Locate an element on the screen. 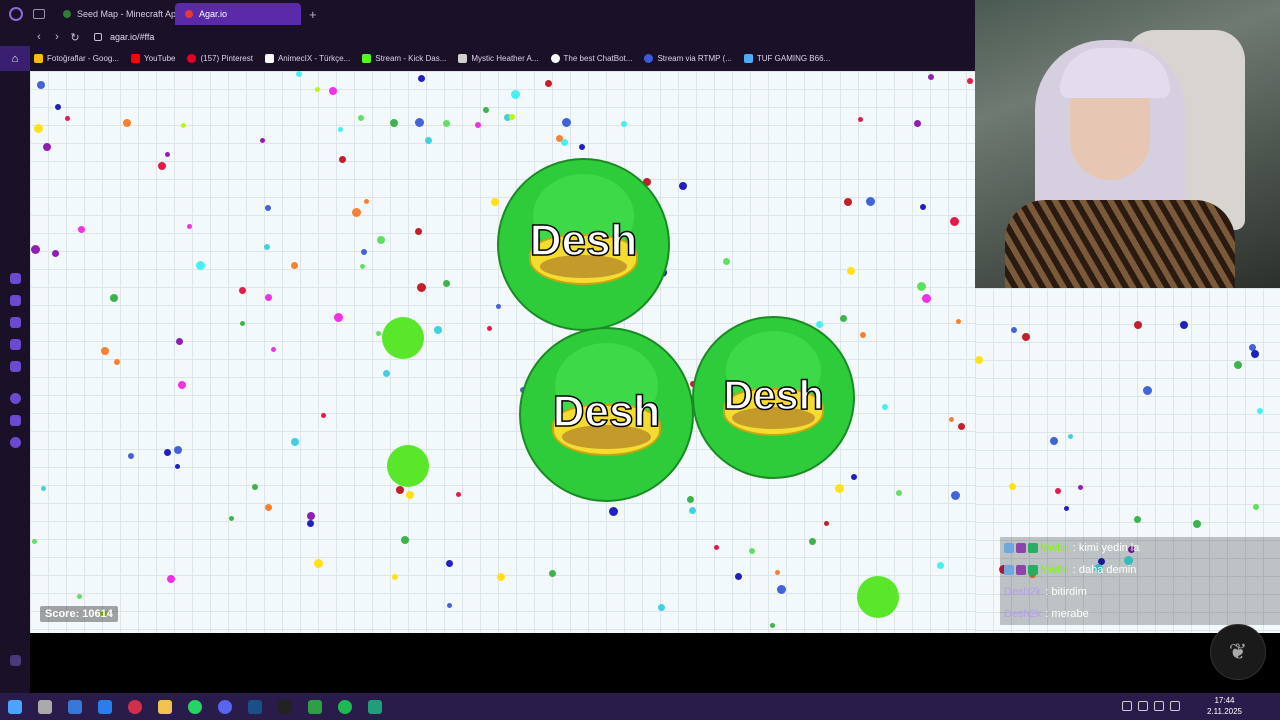 The width and height of the screenshot is (1280, 720). tab-manager-icon is located at coordinates (39, 14).